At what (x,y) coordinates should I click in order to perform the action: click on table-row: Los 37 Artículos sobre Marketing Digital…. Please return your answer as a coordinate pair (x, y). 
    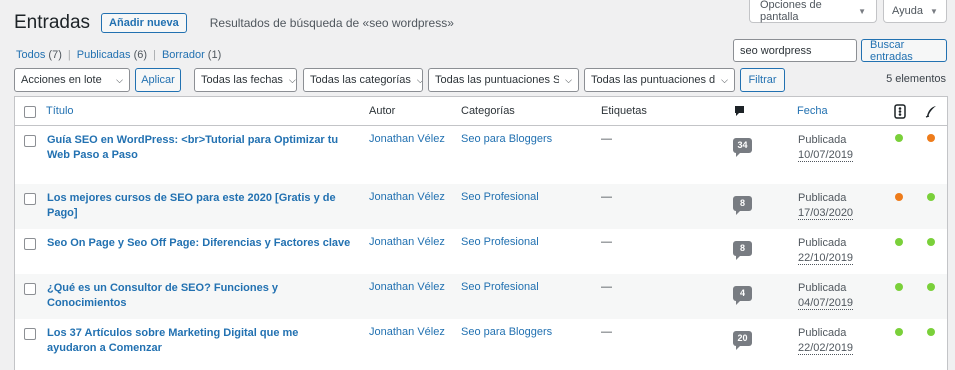
    Looking at the image, I should click on (481, 344).